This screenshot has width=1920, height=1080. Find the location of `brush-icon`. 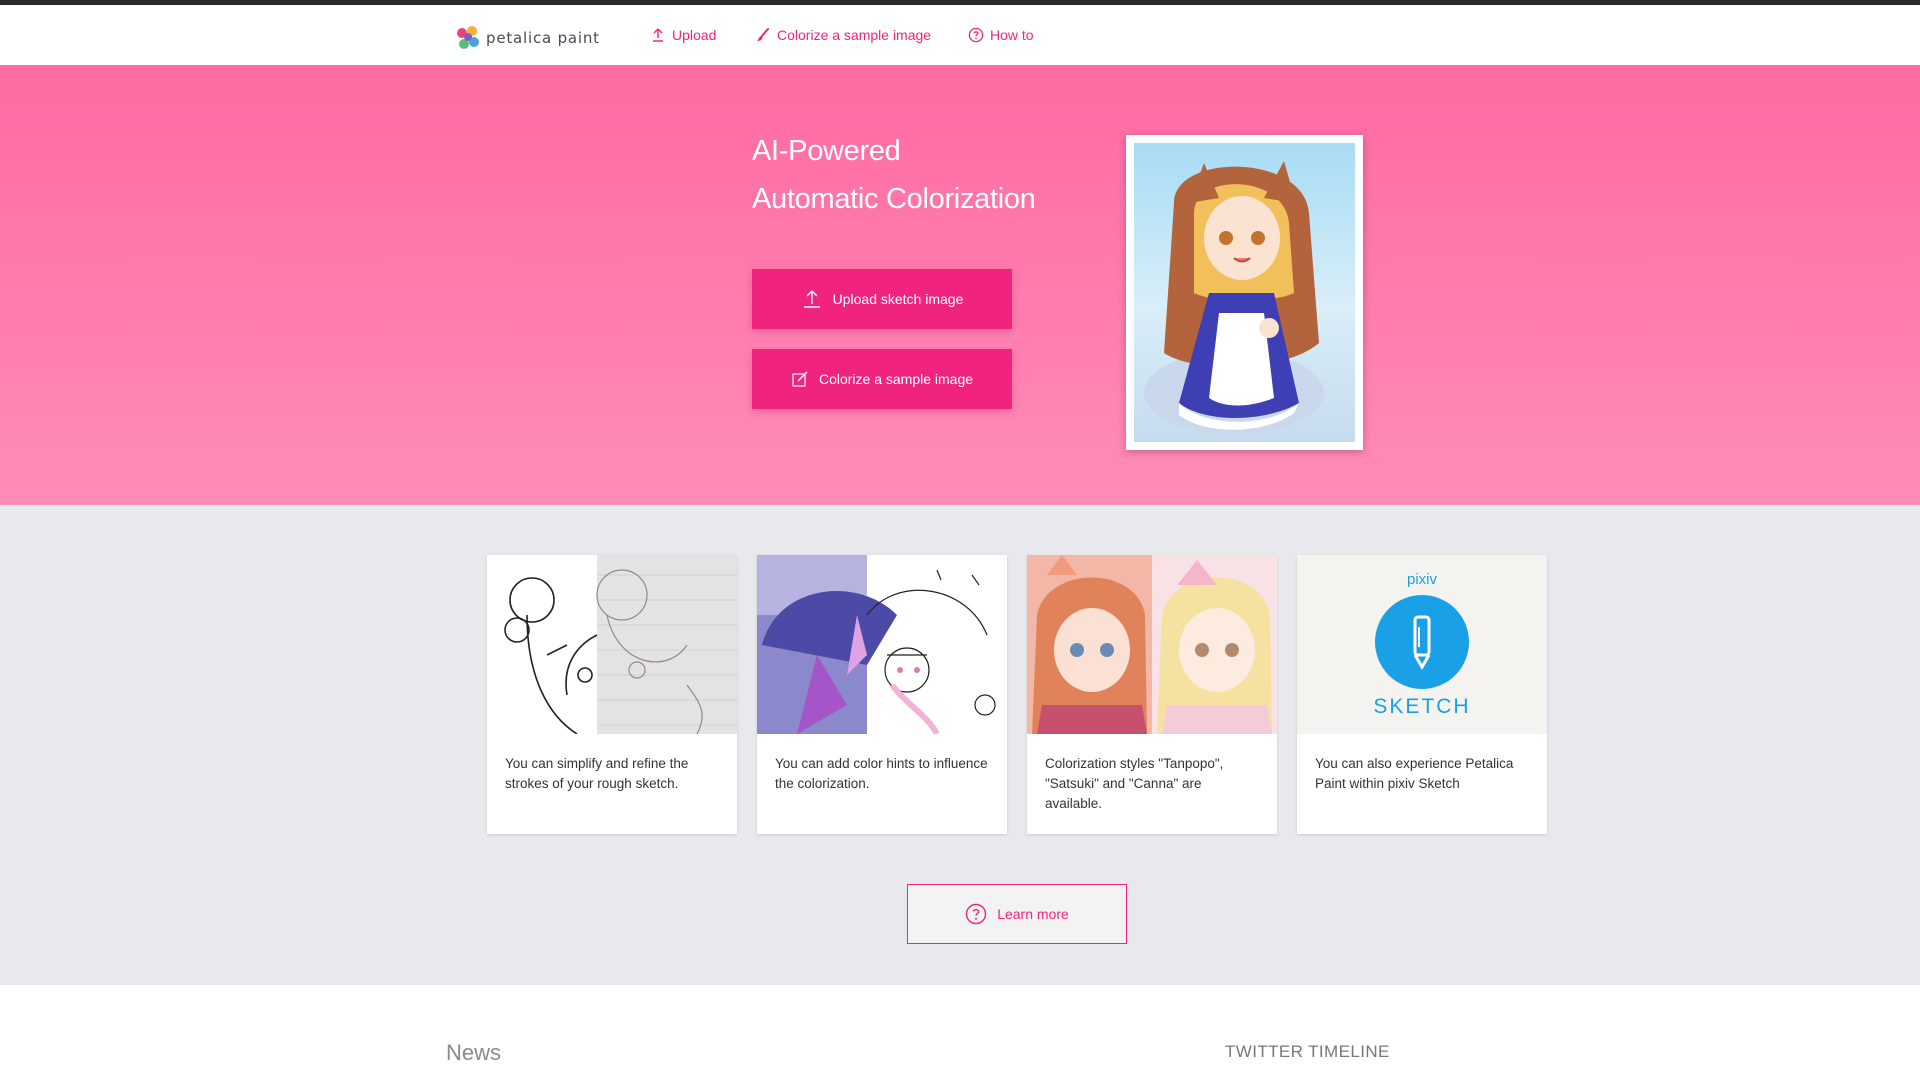

brush-icon is located at coordinates (763, 34).